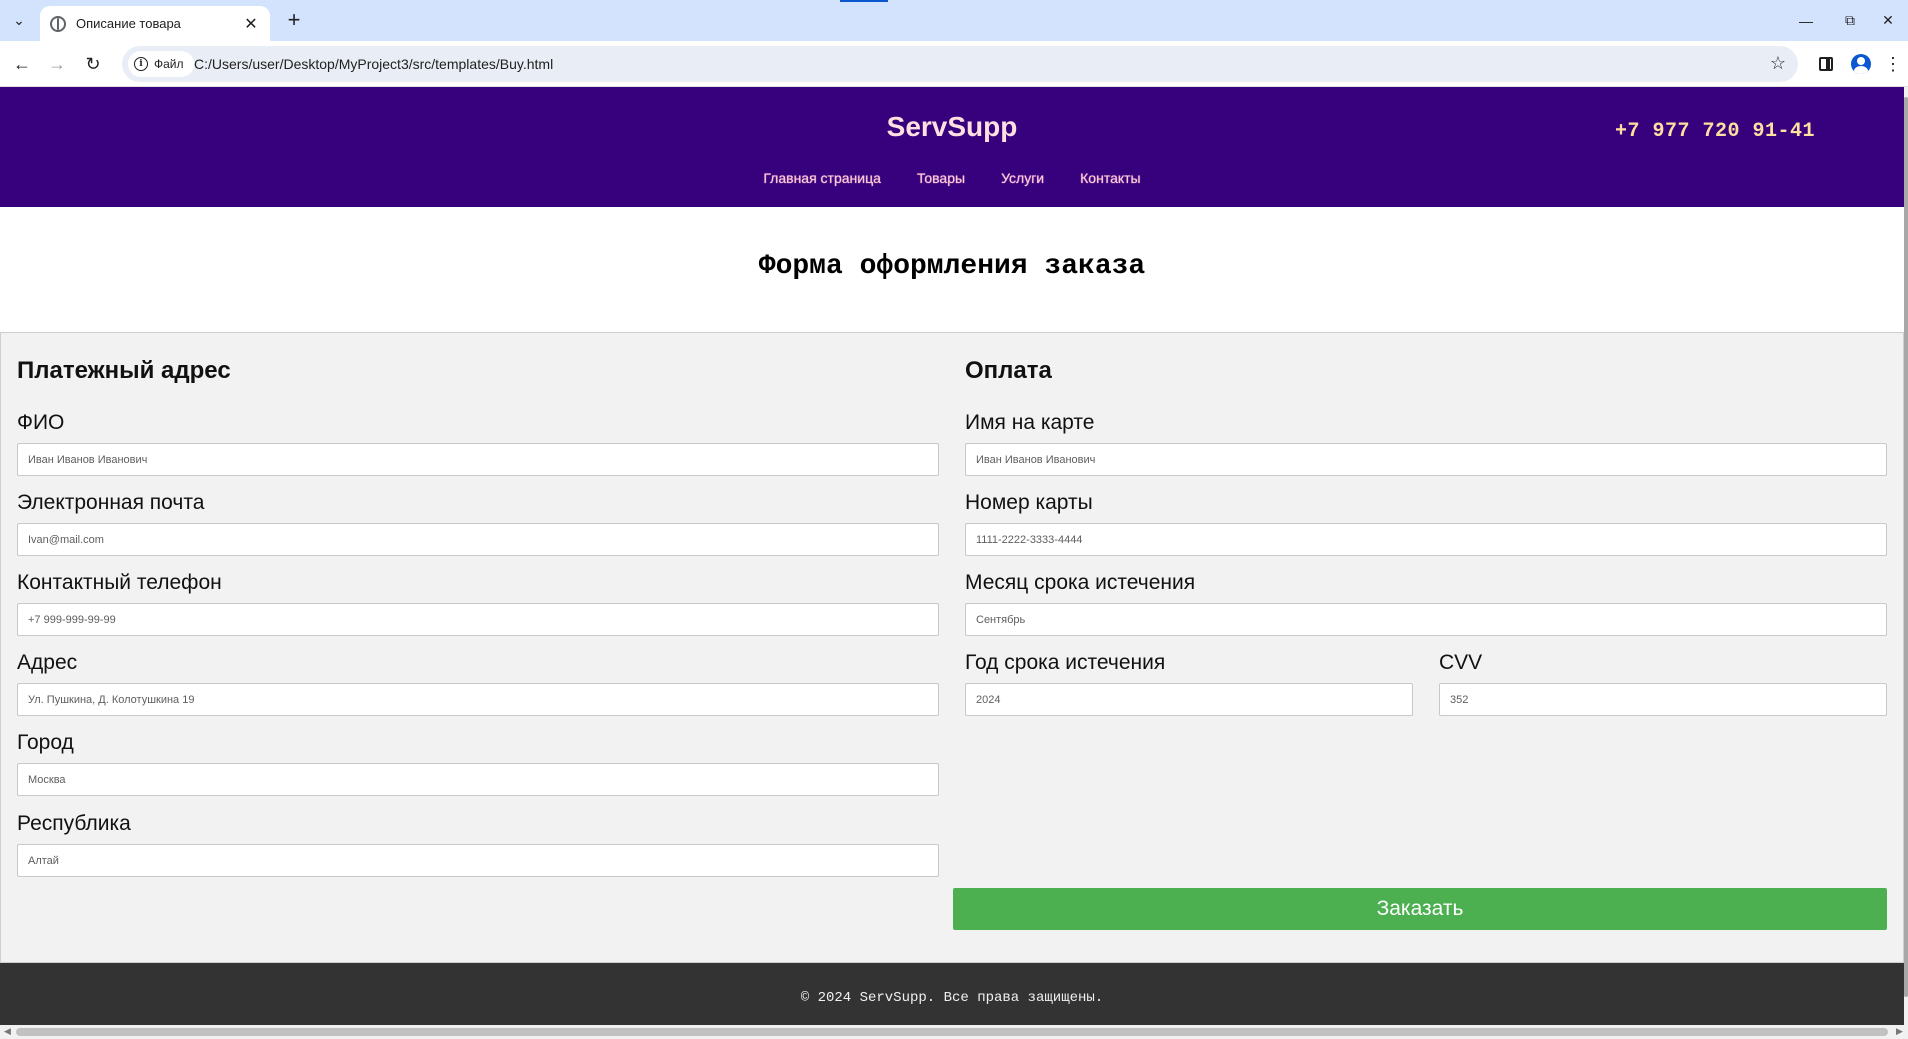 Image resolution: width=1908 pixels, height=1039 pixels. What do you see at coordinates (478, 779) in the screenshot?
I see `city-input` at bounding box center [478, 779].